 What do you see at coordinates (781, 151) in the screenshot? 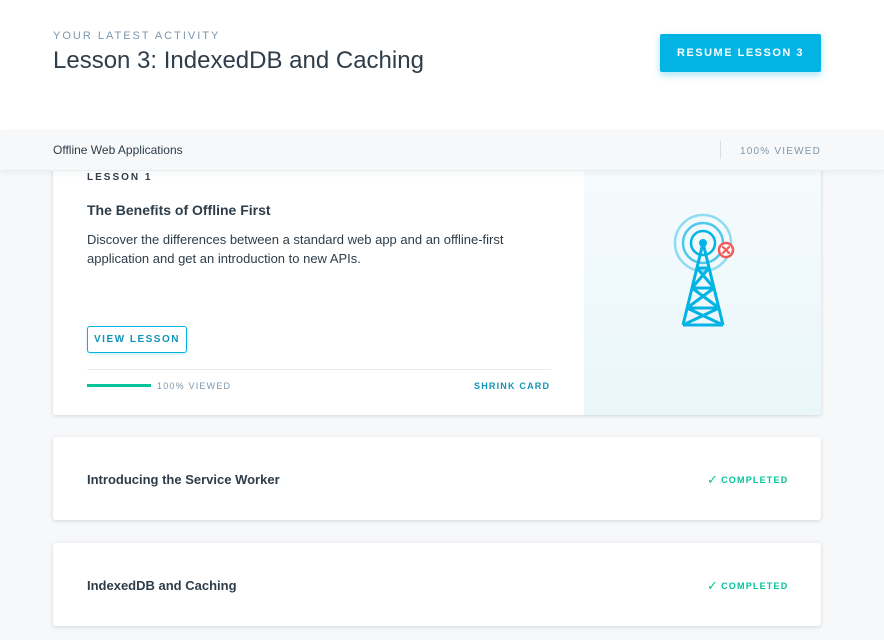
I see `course-viewed-status: 100% VIEWED` at bounding box center [781, 151].